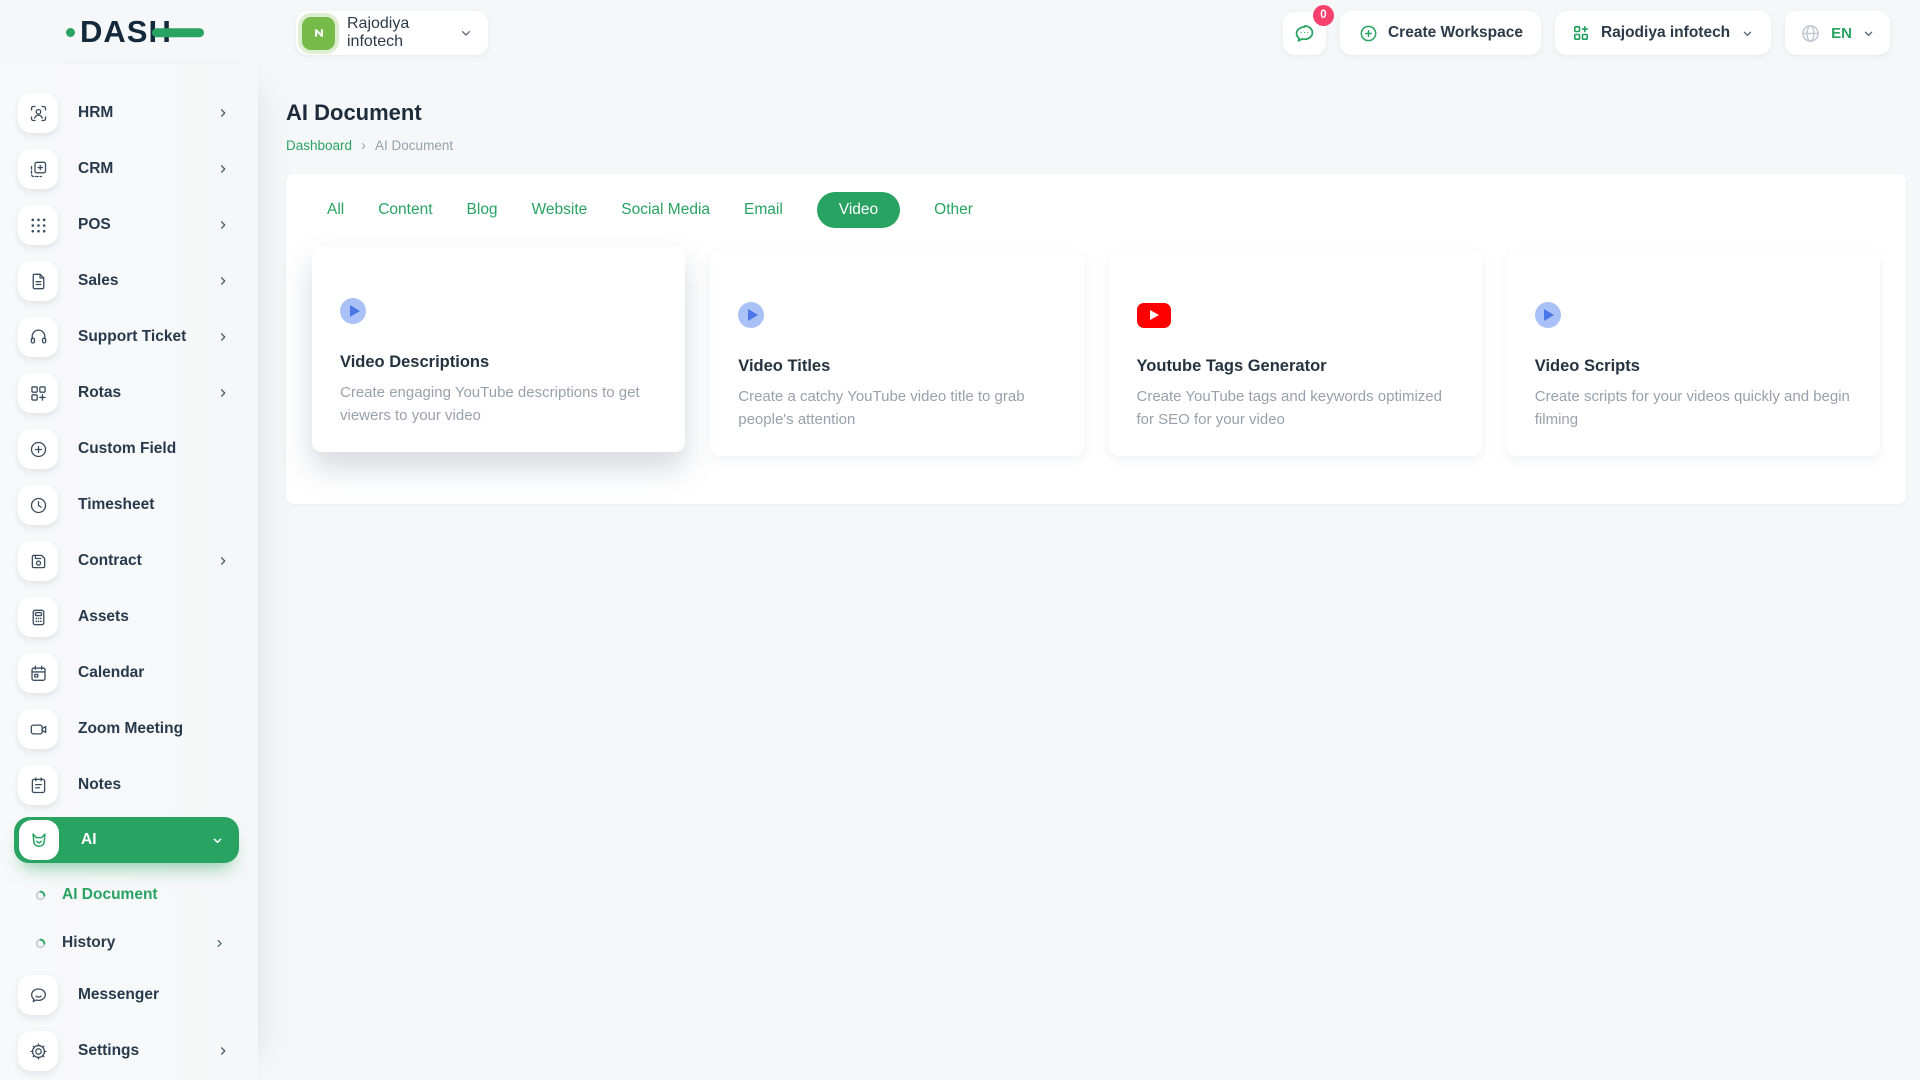  Describe the element at coordinates (1368, 33) in the screenshot. I see `plus-circle-icon` at that location.